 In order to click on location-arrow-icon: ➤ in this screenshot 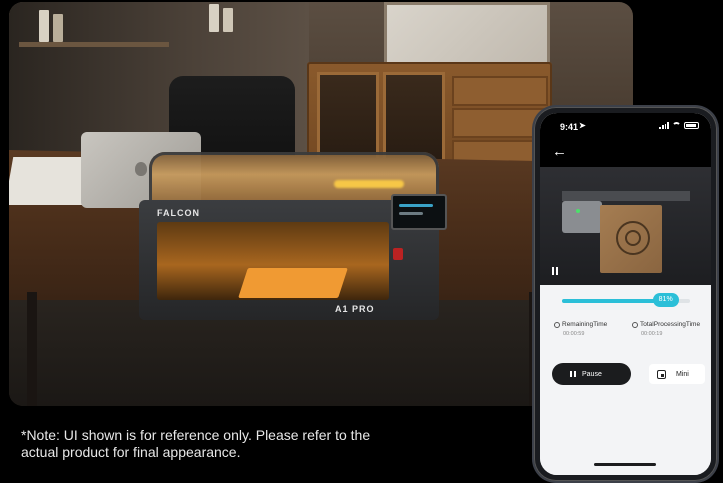, I will do `click(582, 125)`.